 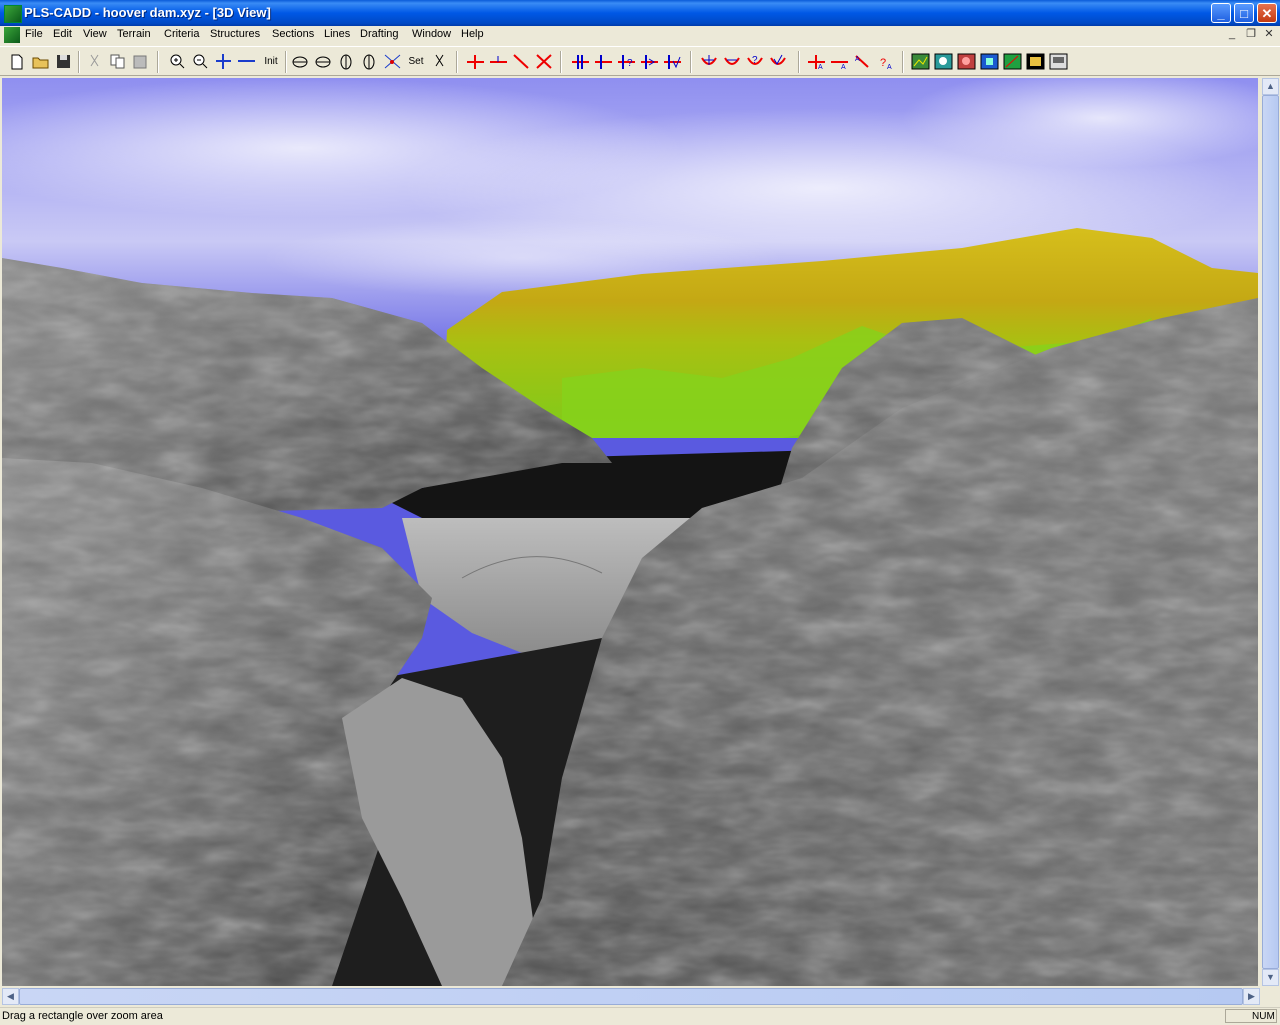 What do you see at coordinates (323, 61) in the screenshot?
I see `rotate-right-icon` at bounding box center [323, 61].